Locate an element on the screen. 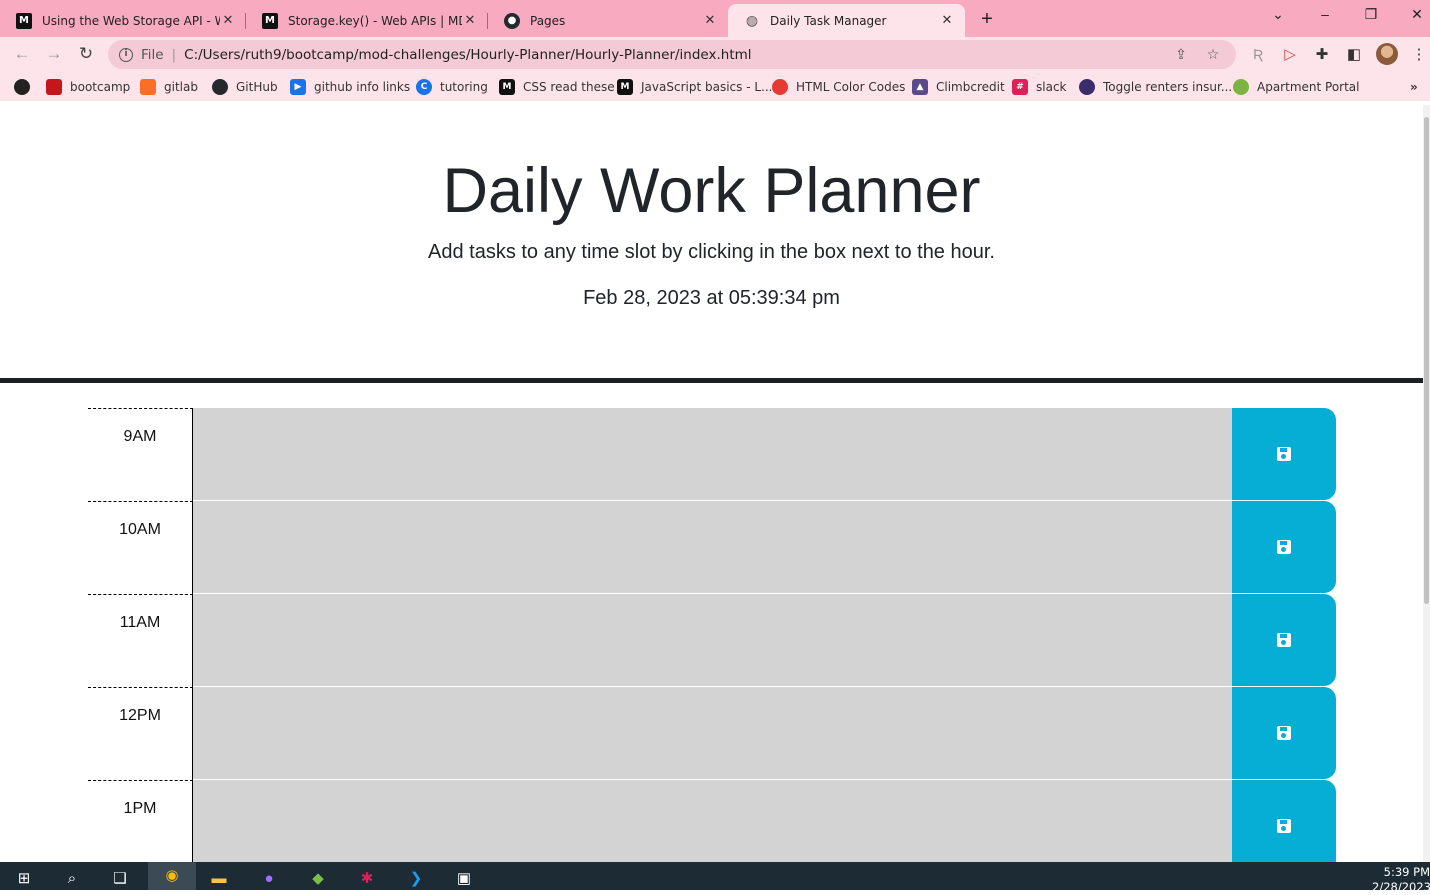 Image resolution: width=1430 pixels, height=895 pixels. search-icon: ⌕ is located at coordinates (72, 879).